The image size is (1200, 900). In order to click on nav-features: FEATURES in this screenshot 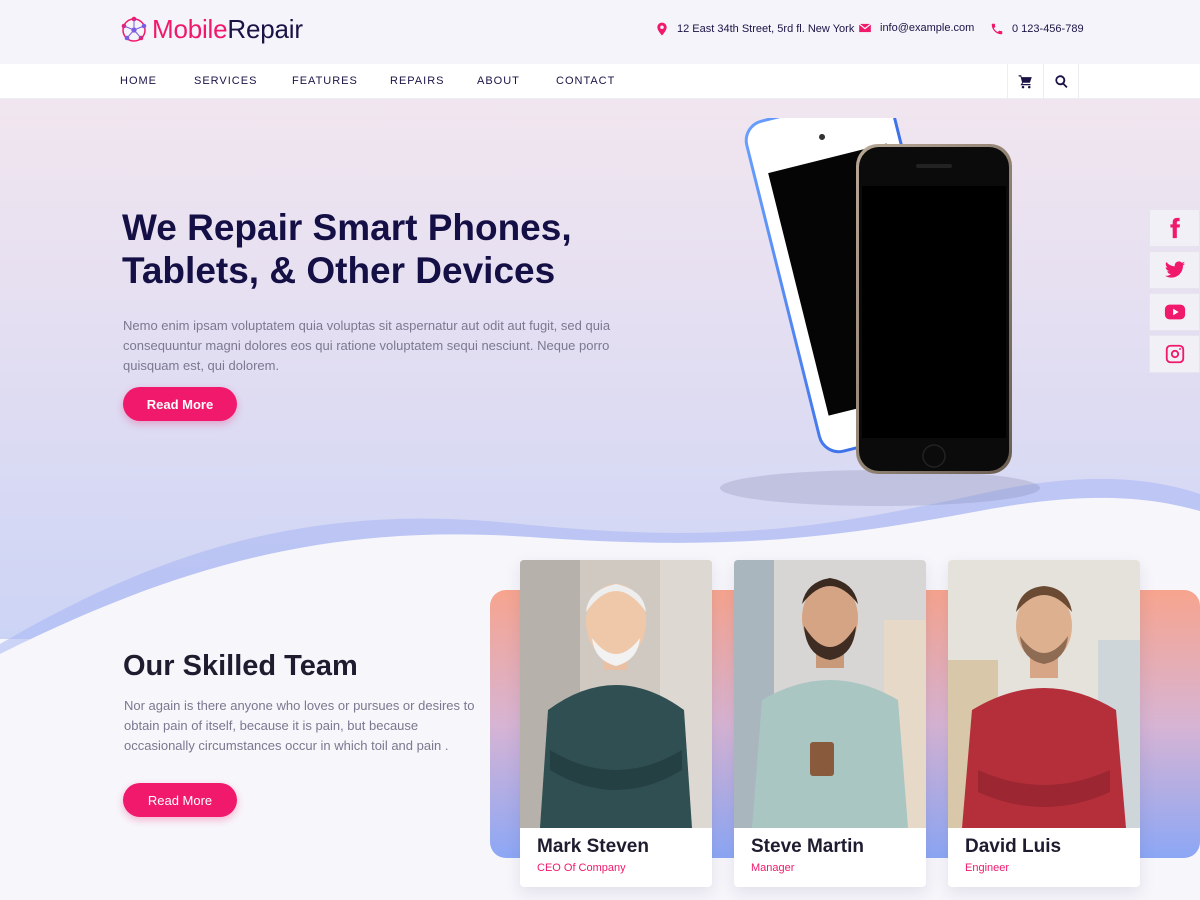, I will do `click(325, 81)`.